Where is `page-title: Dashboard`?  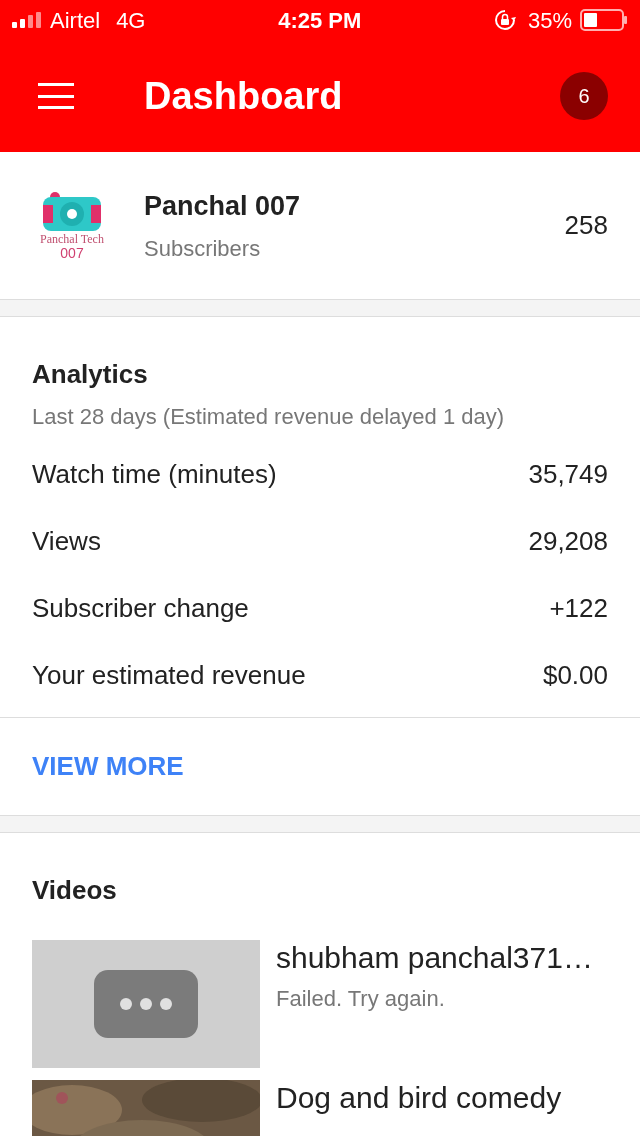 page-title: Dashboard is located at coordinates (243, 96).